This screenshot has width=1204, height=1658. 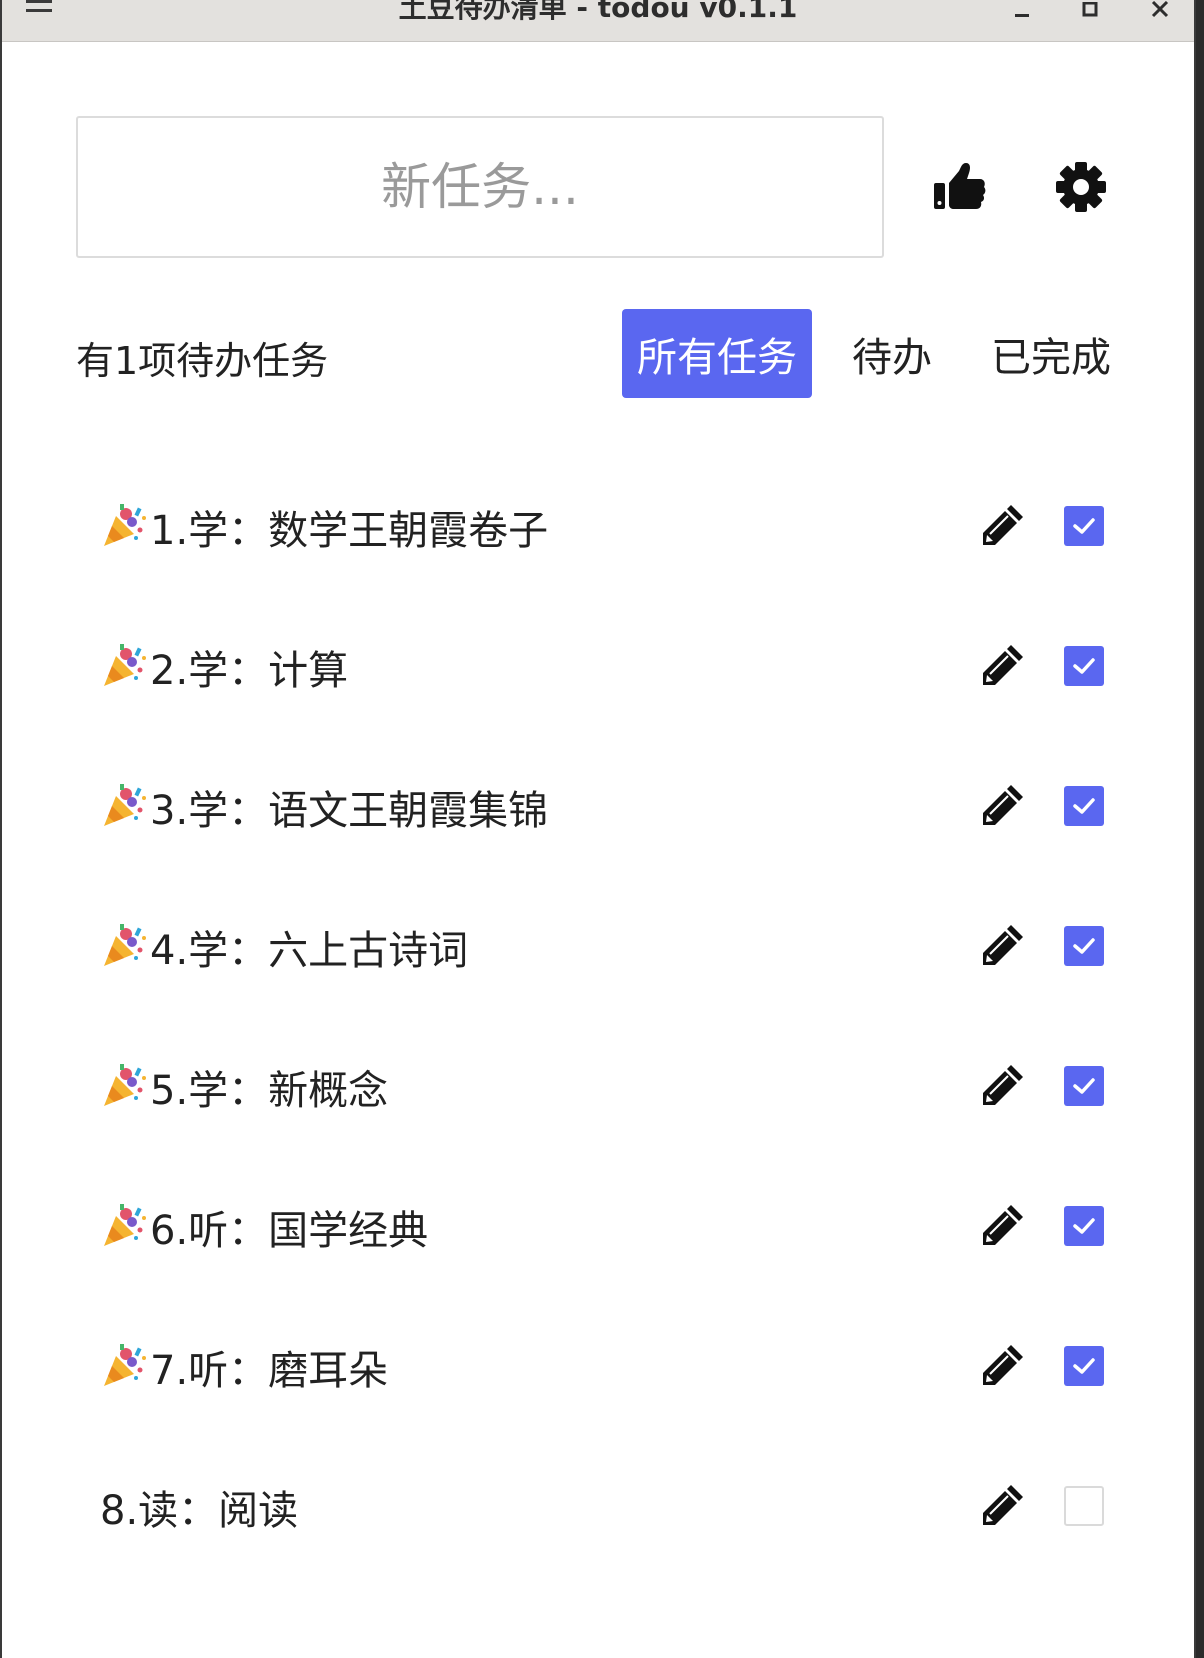 I want to click on filter-todo-tab: 待办, so click(x=892, y=353).